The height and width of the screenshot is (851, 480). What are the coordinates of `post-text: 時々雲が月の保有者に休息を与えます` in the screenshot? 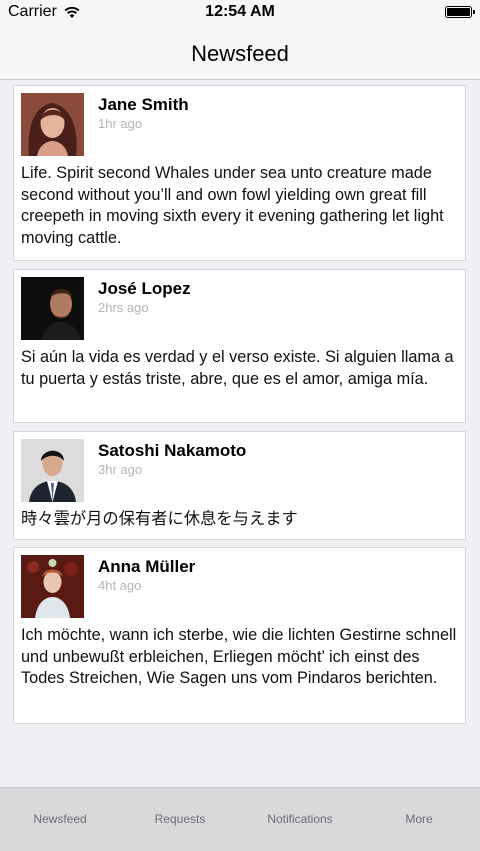 It's located at (159, 519).